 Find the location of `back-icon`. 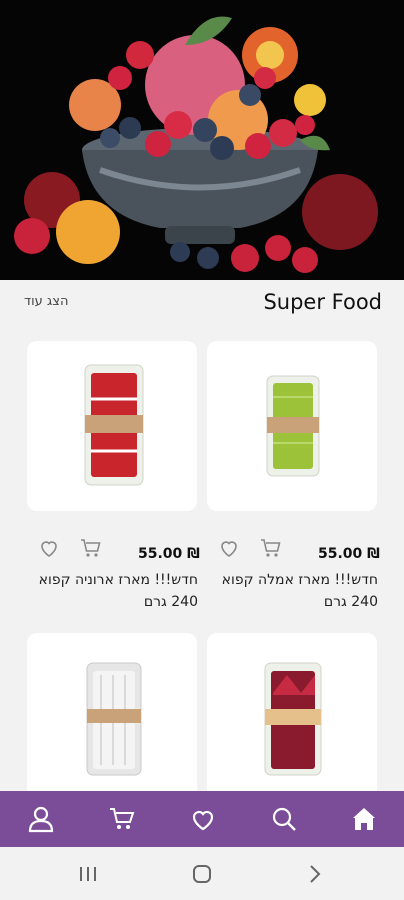

back-icon is located at coordinates (315, 874).